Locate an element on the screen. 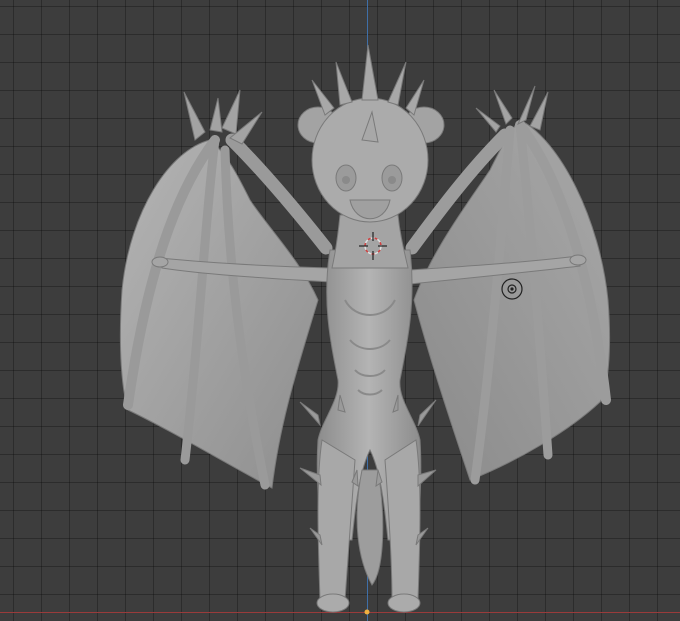 The image size is (680, 621). left-leg is located at coordinates (336, 520).